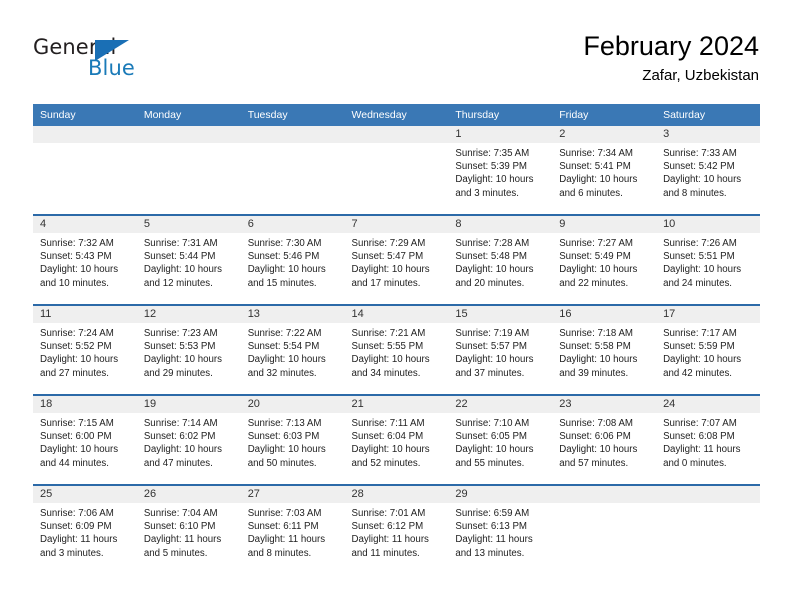  I want to click on sunset-text: Sunset: 5:51 PM, so click(699, 257).